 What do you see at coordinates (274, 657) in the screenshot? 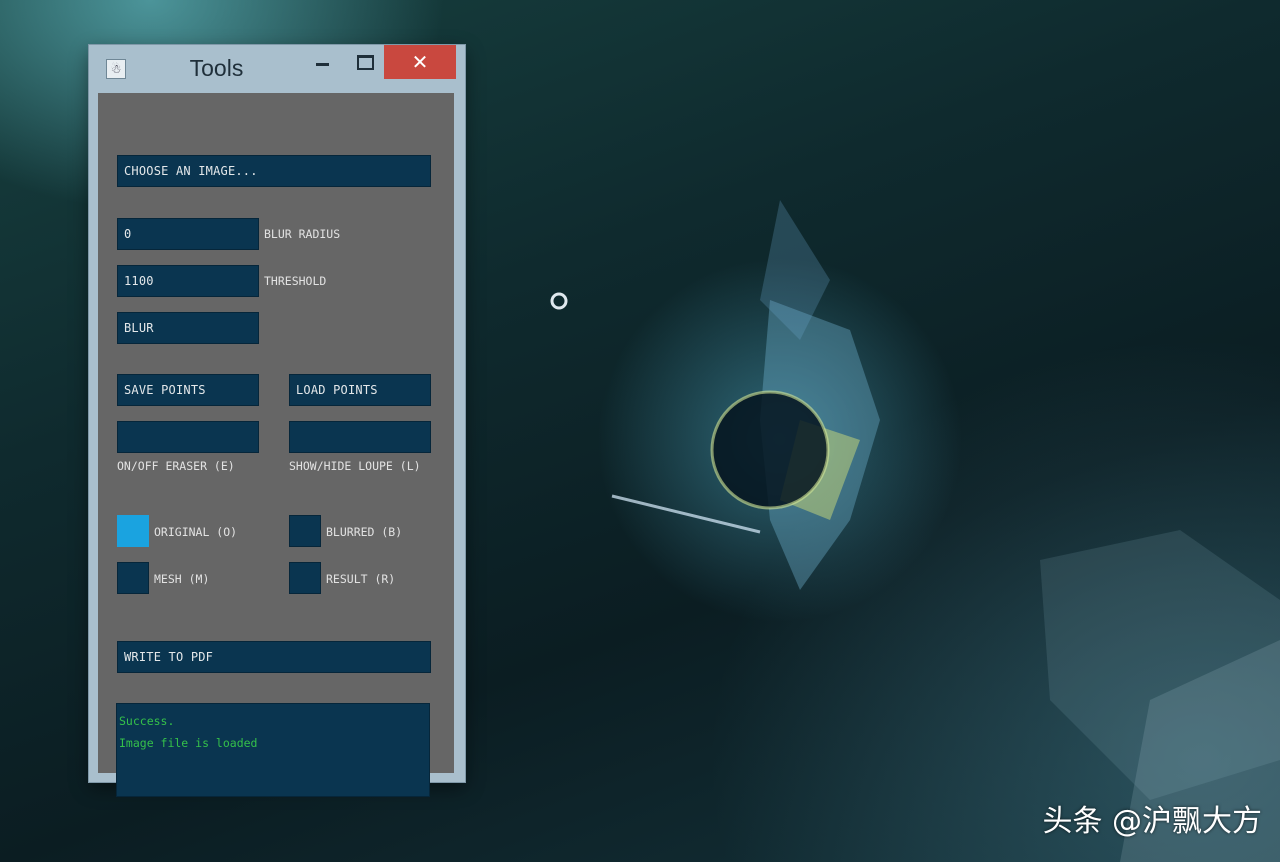
I see `write-pdf-button: WRITE TO PDF` at bounding box center [274, 657].